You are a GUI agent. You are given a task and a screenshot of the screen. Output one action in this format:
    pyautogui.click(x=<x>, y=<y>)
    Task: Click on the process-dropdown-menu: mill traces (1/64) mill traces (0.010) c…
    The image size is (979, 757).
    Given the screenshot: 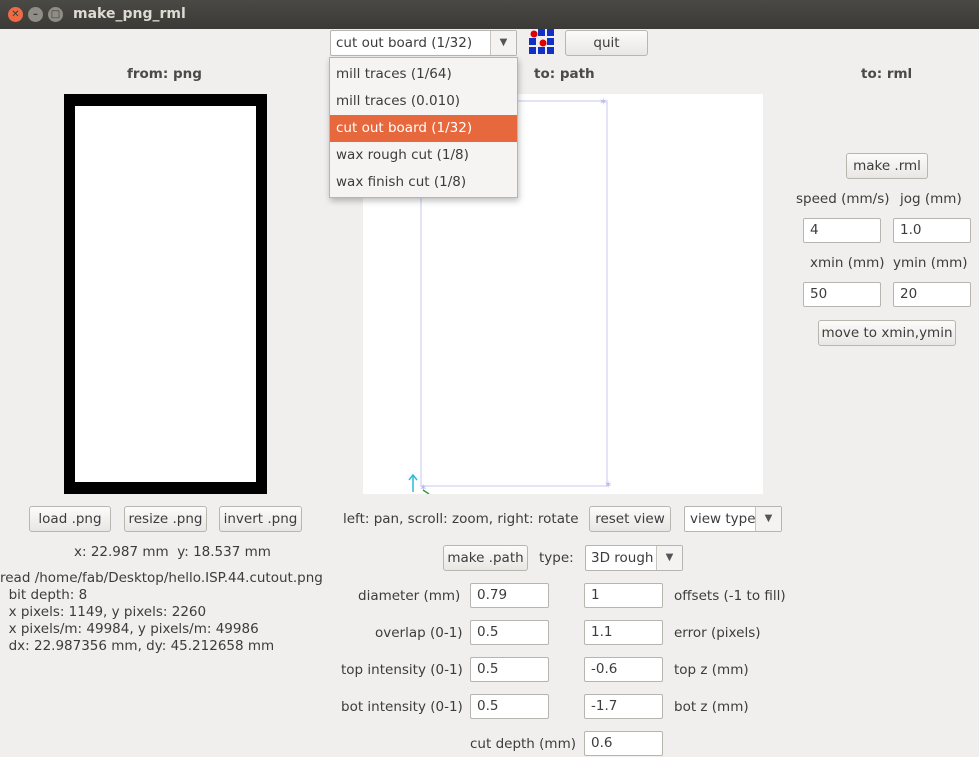 What is the action you would take?
    pyautogui.click(x=423, y=127)
    